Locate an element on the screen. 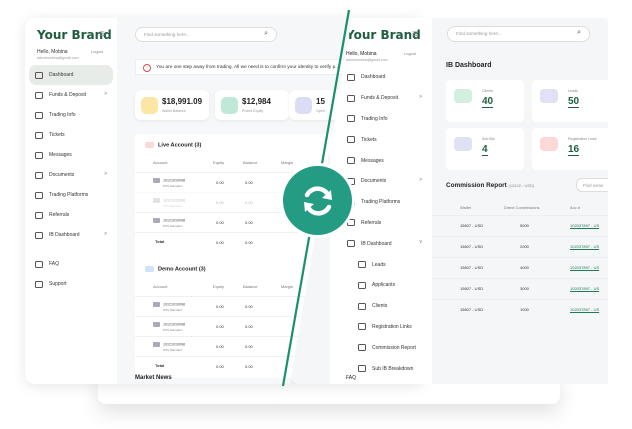  stat-card: $12,984 Prized Equity is located at coordinates (252, 105).